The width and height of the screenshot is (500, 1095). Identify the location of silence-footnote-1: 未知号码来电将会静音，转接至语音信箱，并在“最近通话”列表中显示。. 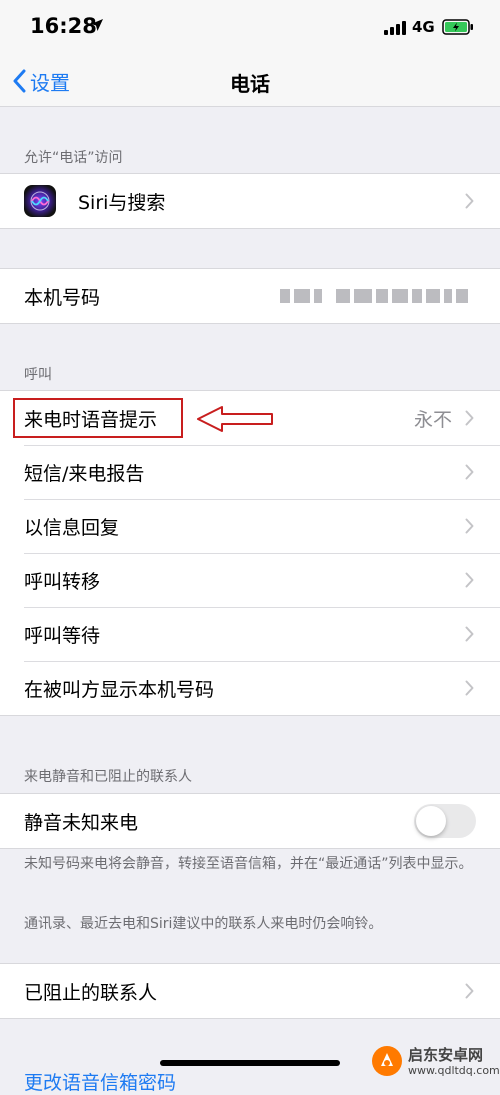
(248, 864).